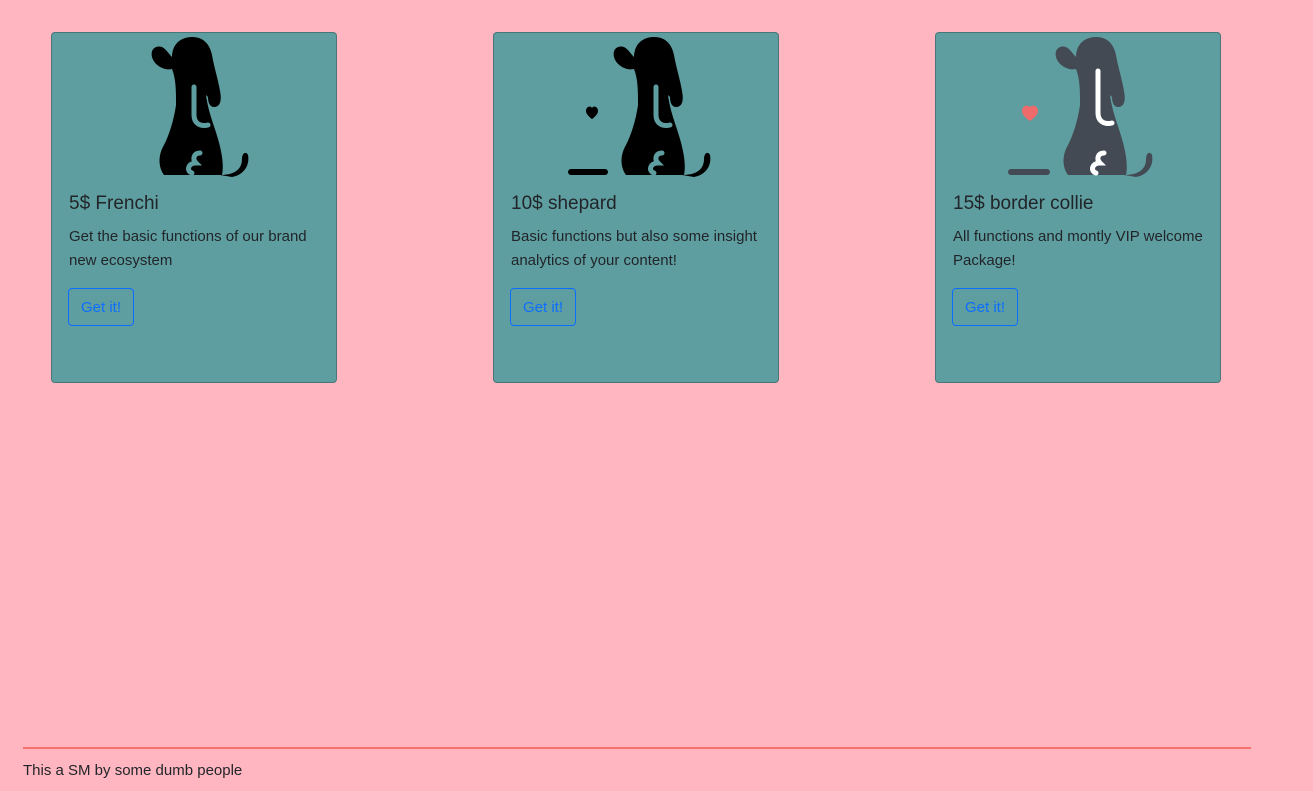 The width and height of the screenshot is (1313, 791). Describe the element at coordinates (200, 107) in the screenshot. I see `dog-sitting-icon` at that location.